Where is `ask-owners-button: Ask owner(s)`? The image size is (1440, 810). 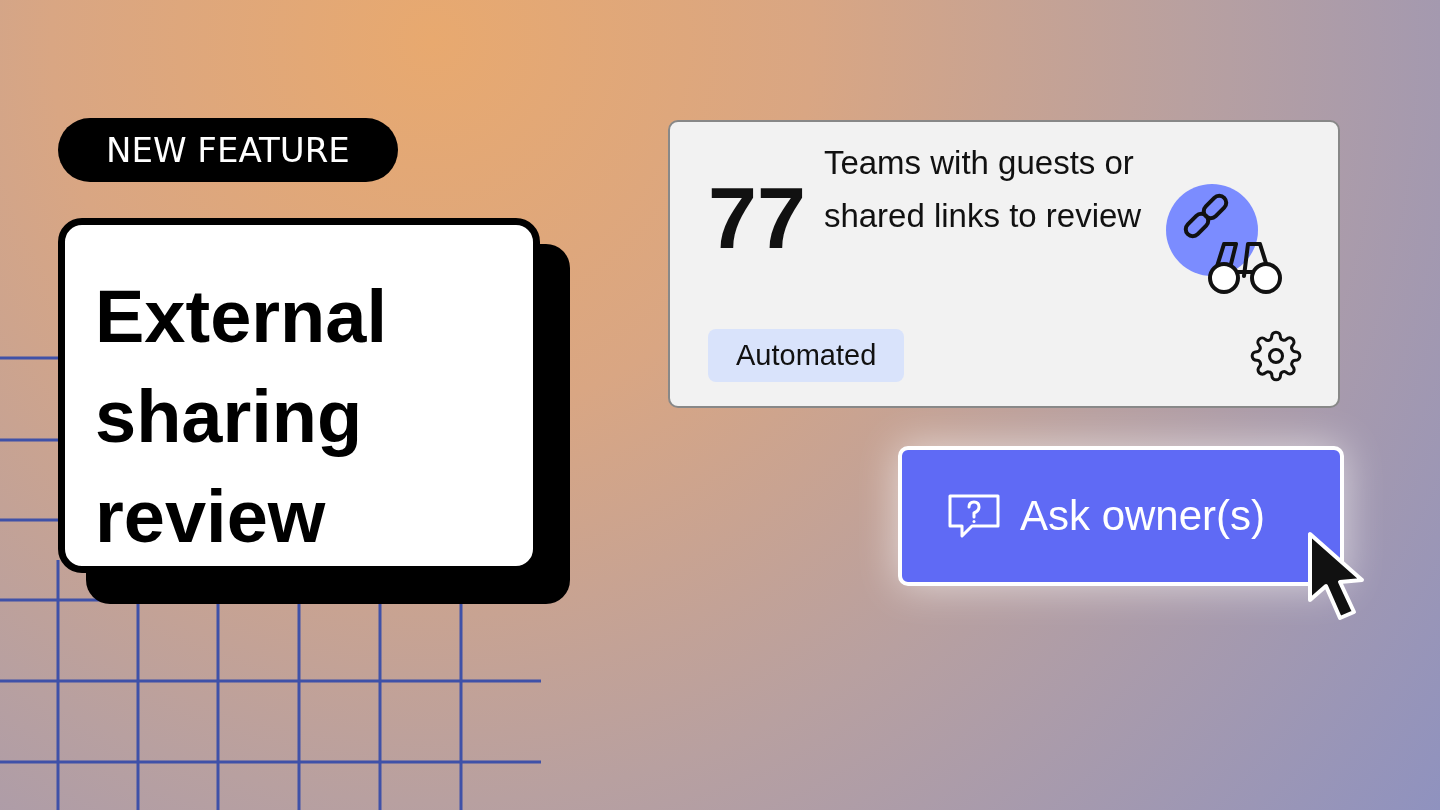
ask-owners-button: Ask owner(s) is located at coordinates (1121, 516).